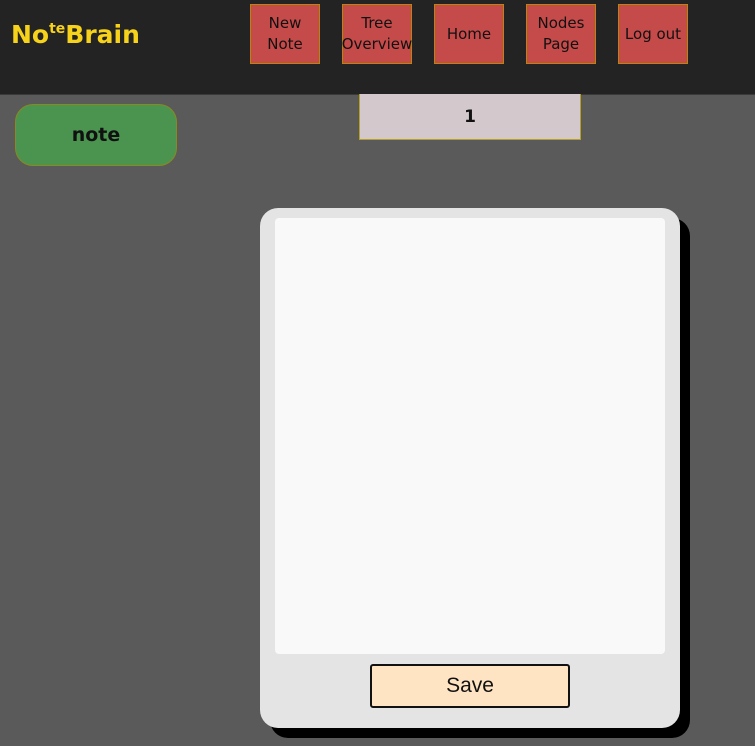 This screenshot has height=746, width=755. What do you see at coordinates (561, 34) in the screenshot?
I see `nodes-page-button: Nodes Page` at bounding box center [561, 34].